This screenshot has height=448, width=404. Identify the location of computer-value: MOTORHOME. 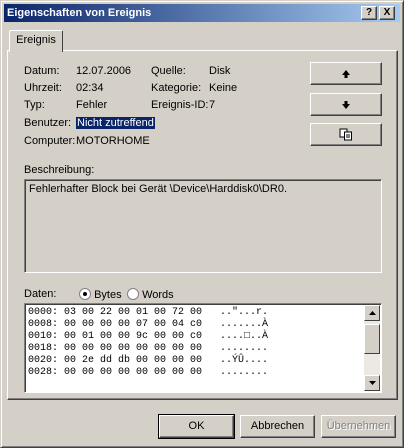
(113, 141).